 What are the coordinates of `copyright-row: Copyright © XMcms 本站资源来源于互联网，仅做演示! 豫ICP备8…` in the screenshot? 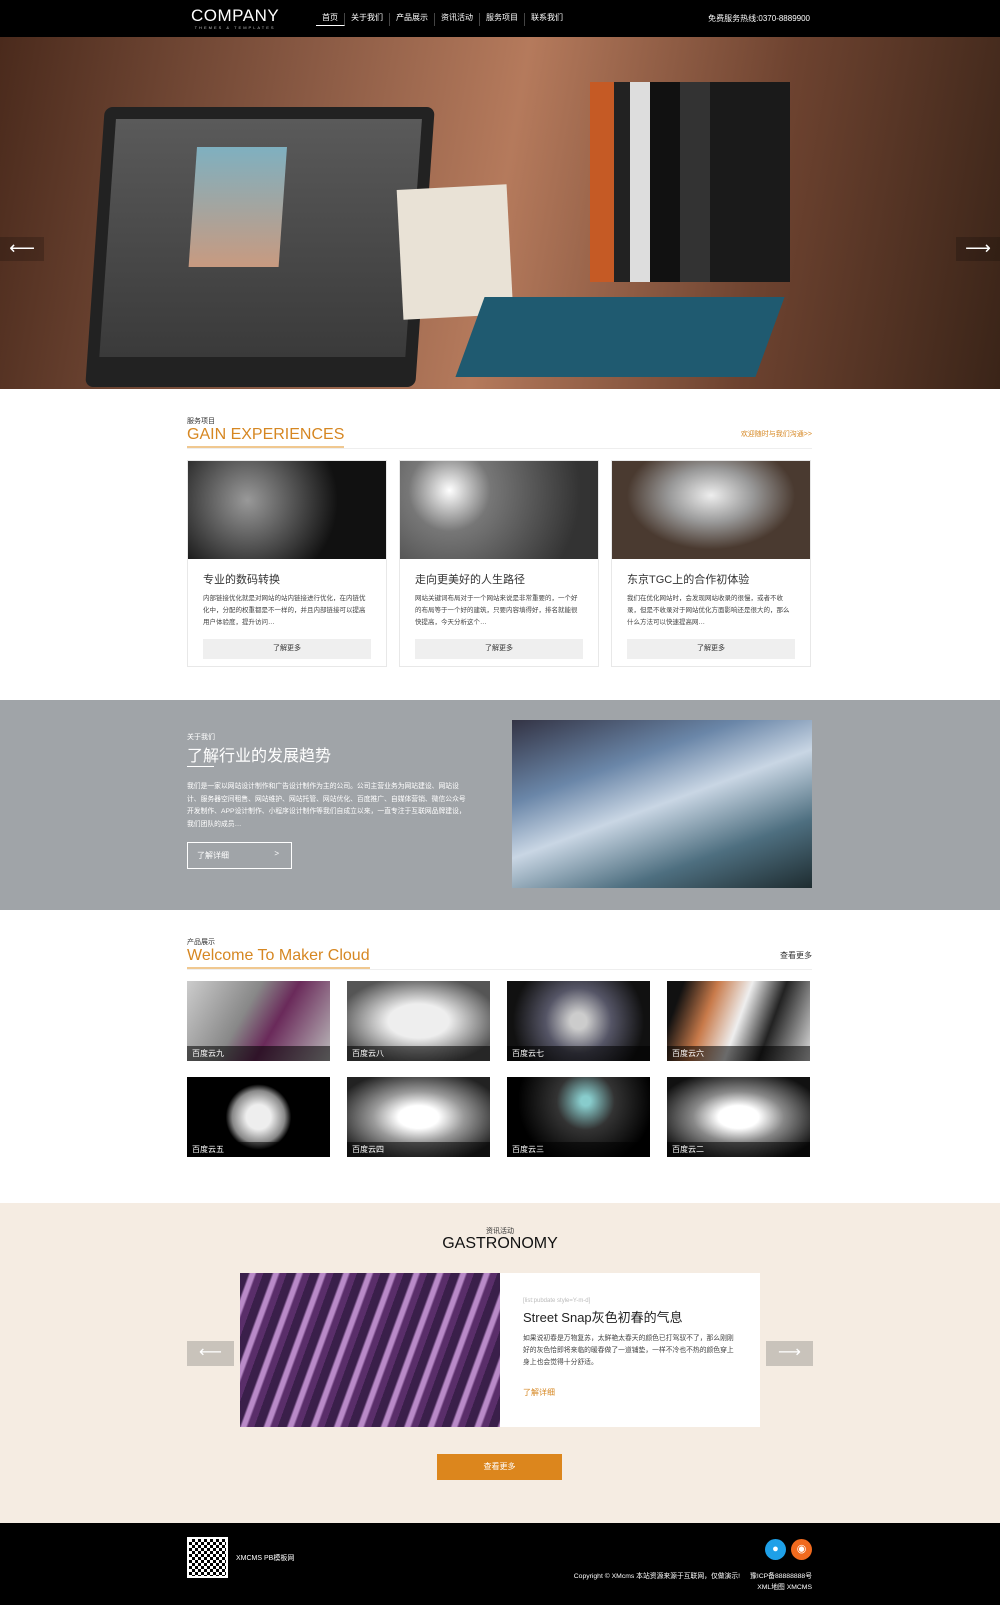 It's located at (693, 1575).